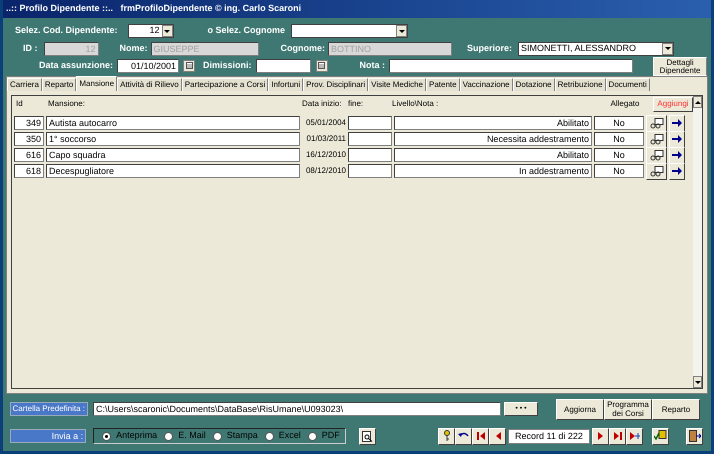  Describe the element at coordinates (549, 436) in the screenshot. I see `record-counter: Record 11 di 222` at that location.